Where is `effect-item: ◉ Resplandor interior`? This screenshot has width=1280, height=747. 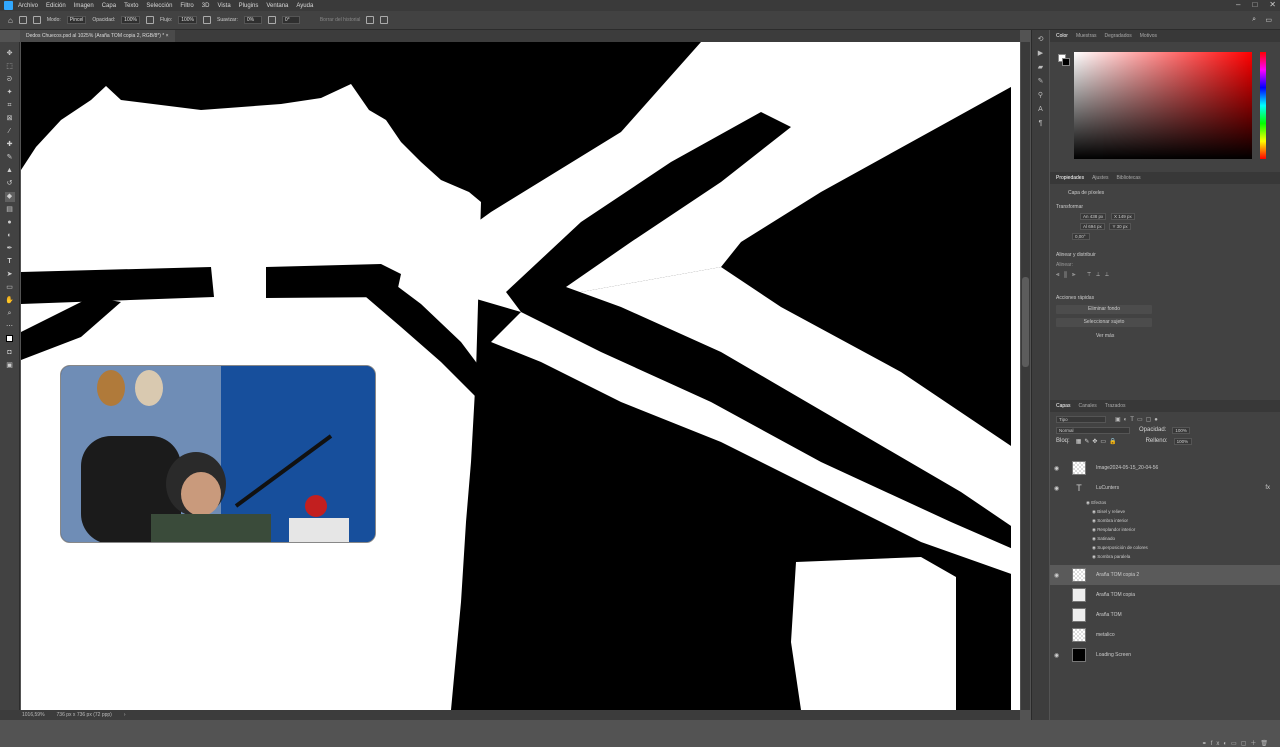 effect-item: ◉ Resplandor interior is located at coordinates (1113, 530).